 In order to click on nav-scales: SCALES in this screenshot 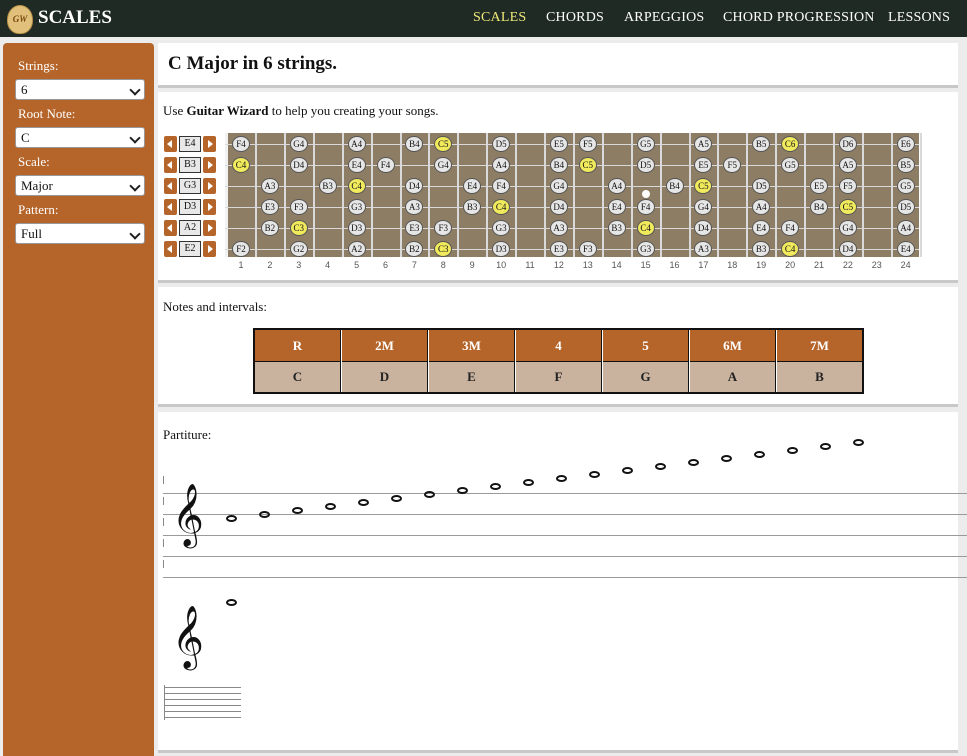, I will do `click(499, 18)`.